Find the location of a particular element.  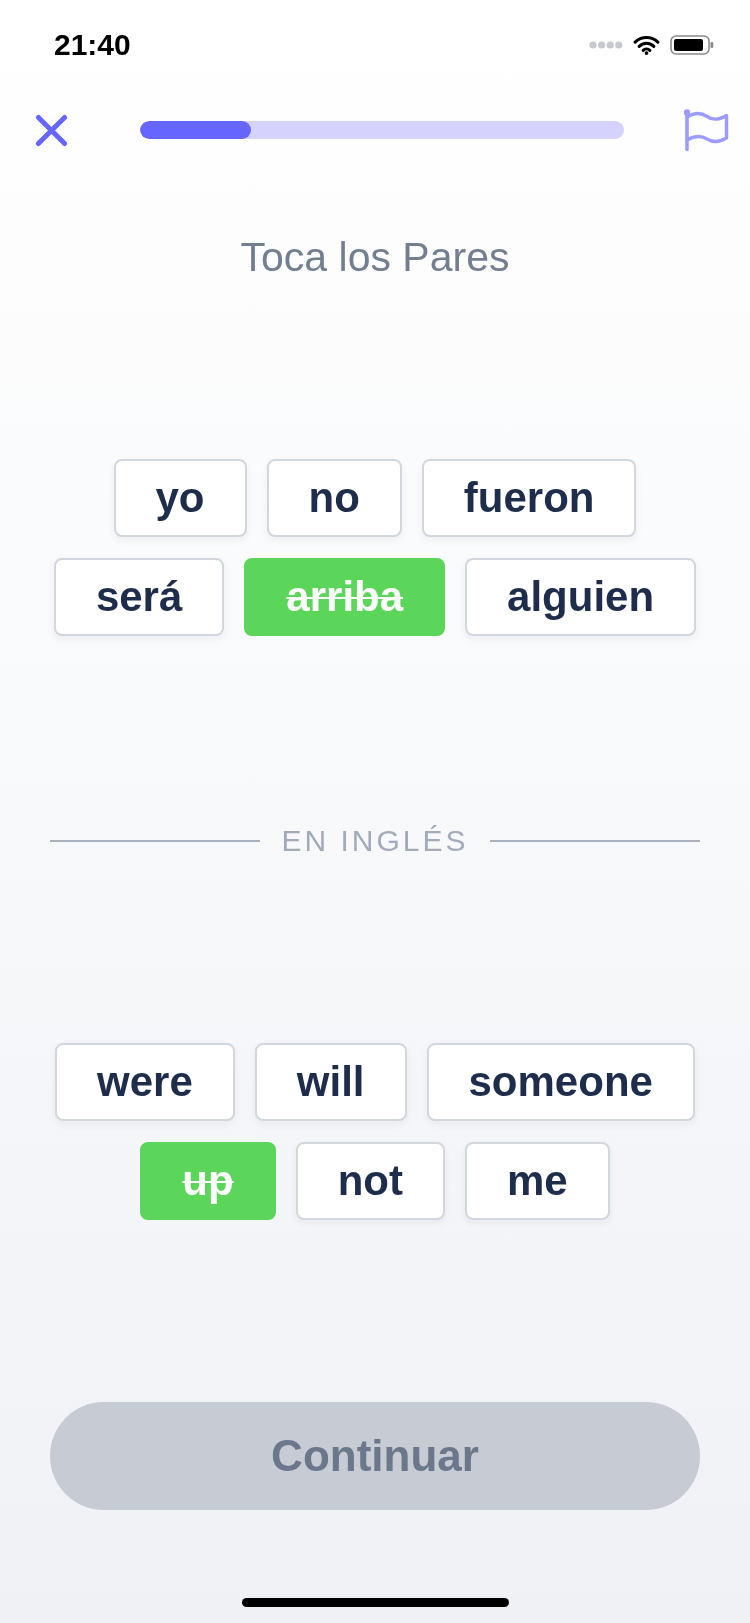

status-time: 21:40 is located at coordinates (92, 45).